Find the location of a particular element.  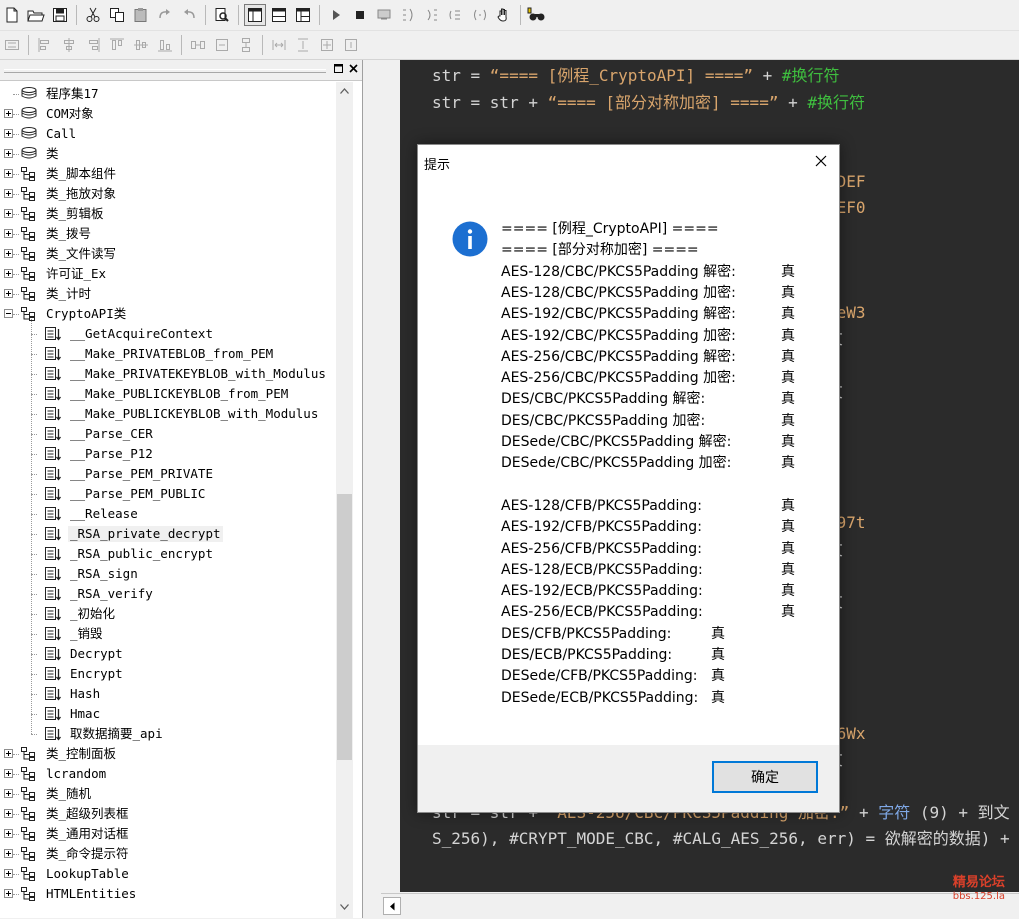

align-middle-icon is located at coordinates (141, 45).